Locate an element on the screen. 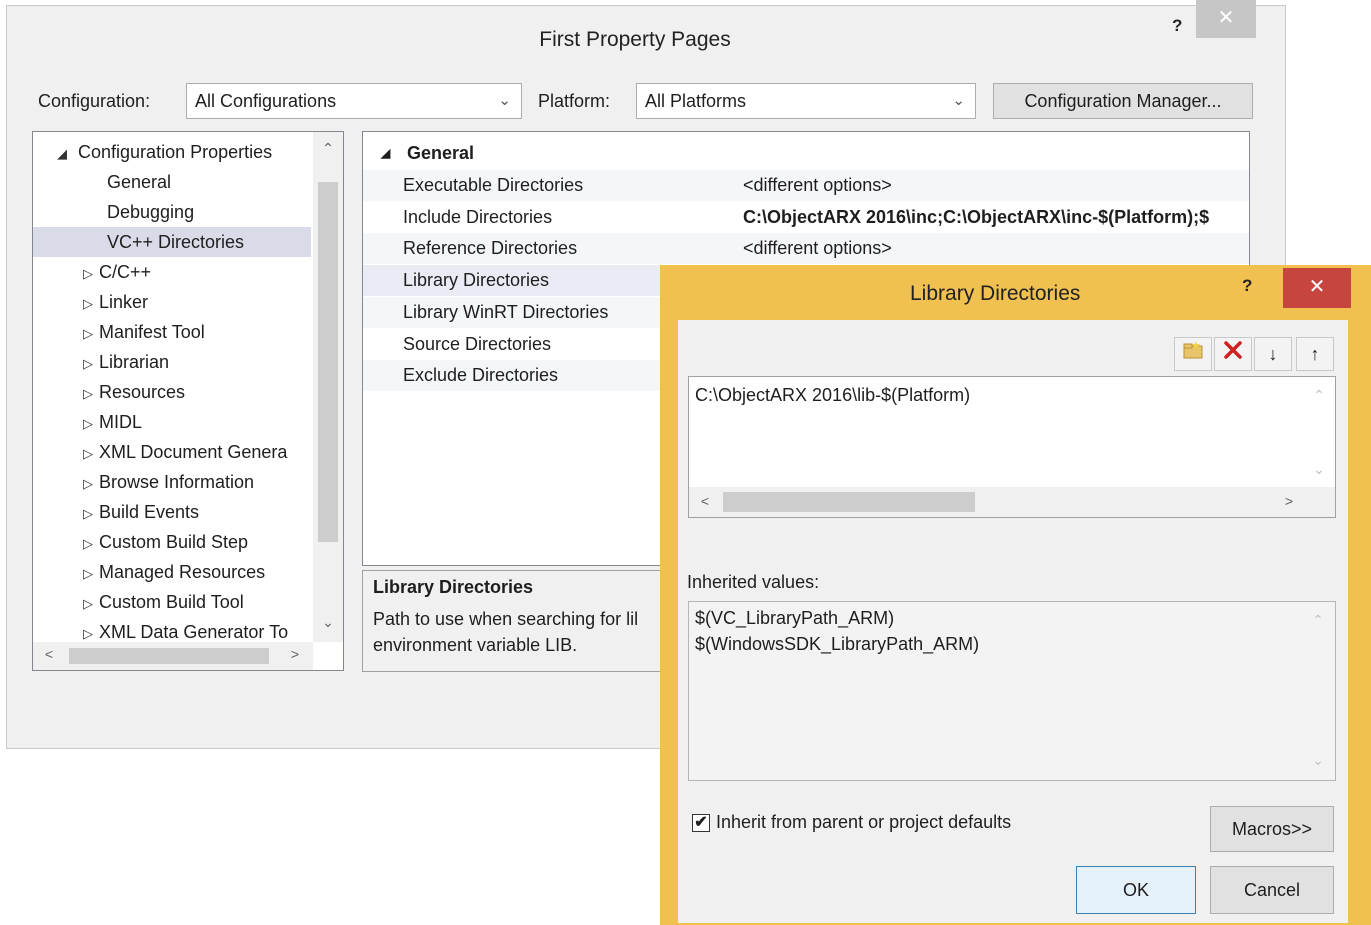  edit-horizontal-scrollbar: < > is located at coordinates (1012, 502).